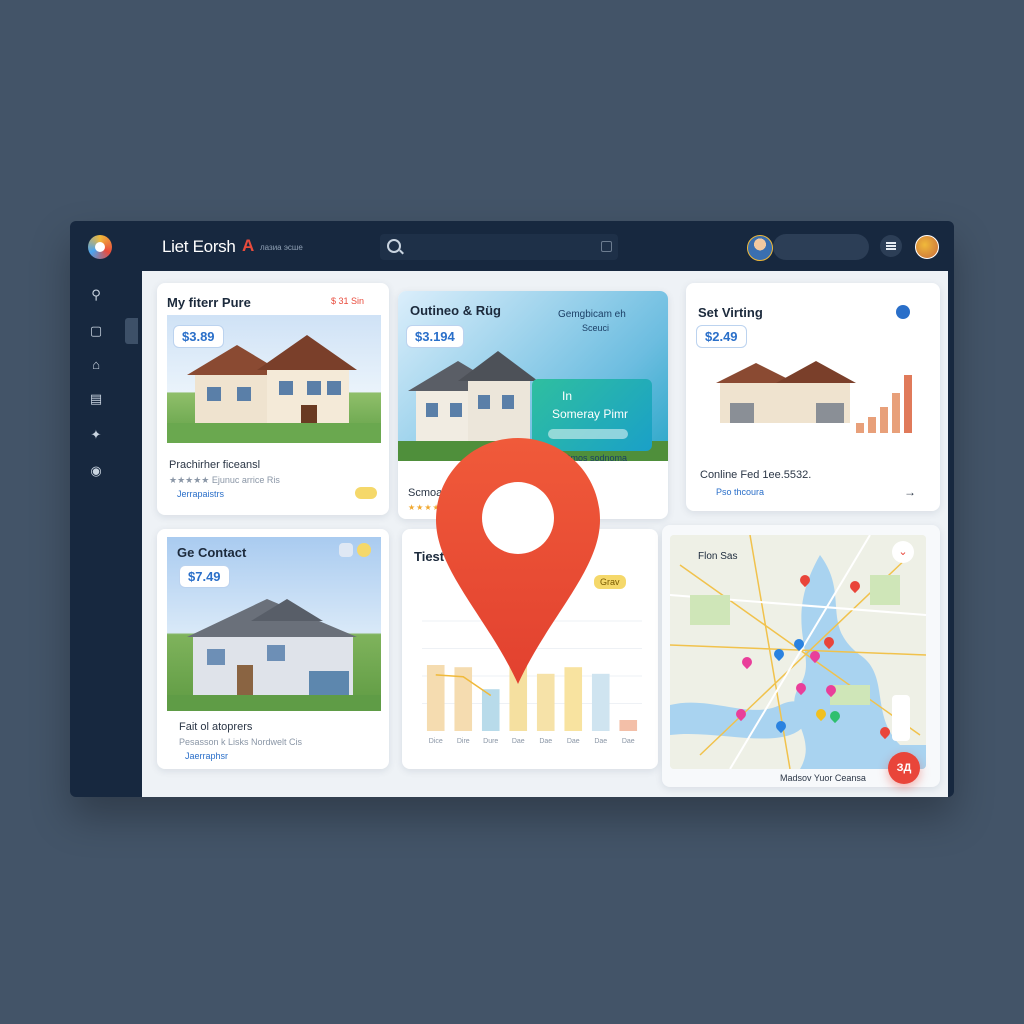  What do you see at coordinates (502, 248) in the screenshot?
I see `search-input` at bounding box center [502, 248].